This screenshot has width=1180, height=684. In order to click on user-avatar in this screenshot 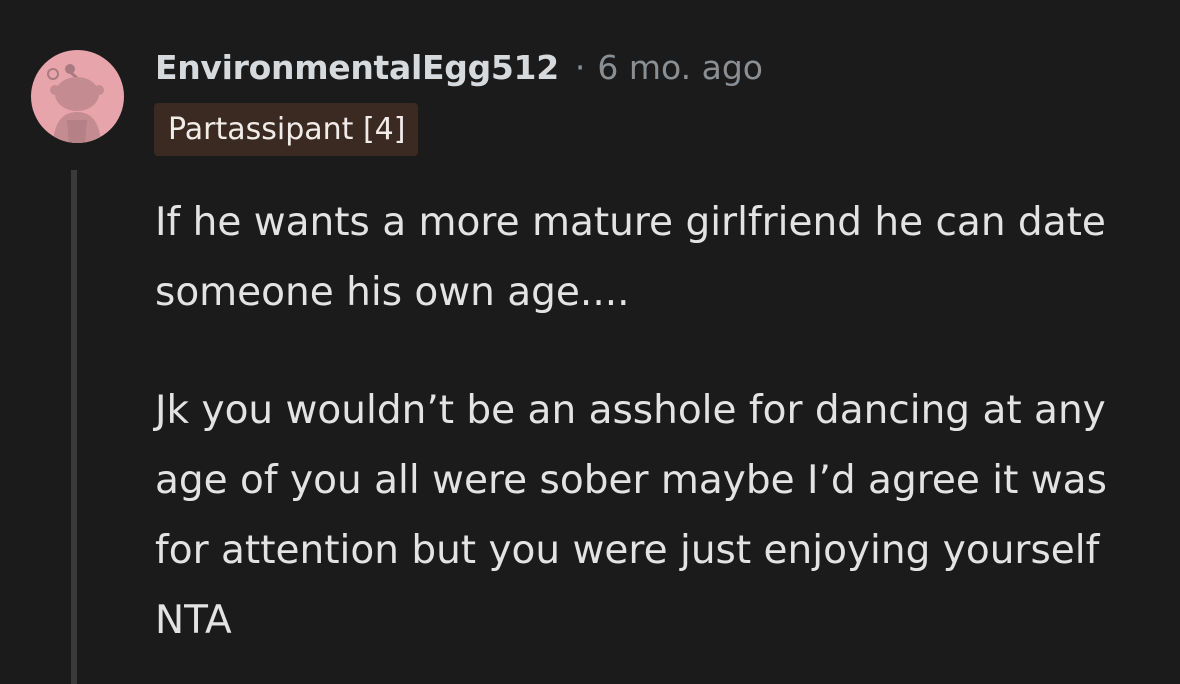, I will do `click(77, 96)`.